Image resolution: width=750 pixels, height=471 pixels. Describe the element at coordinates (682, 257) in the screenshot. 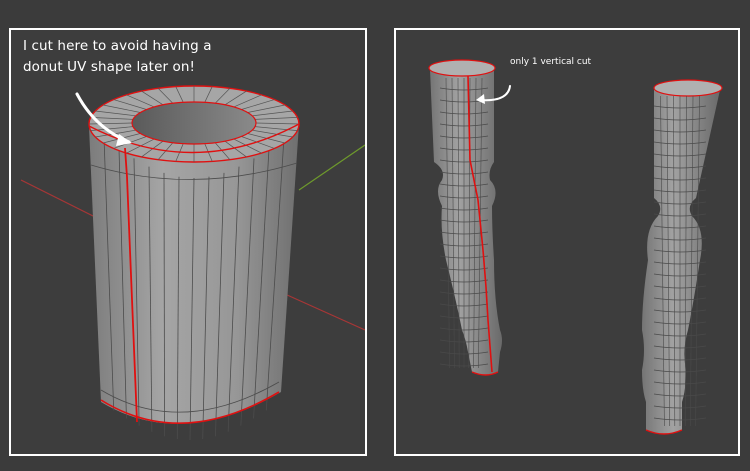

I see `right-table-leg` at that location.